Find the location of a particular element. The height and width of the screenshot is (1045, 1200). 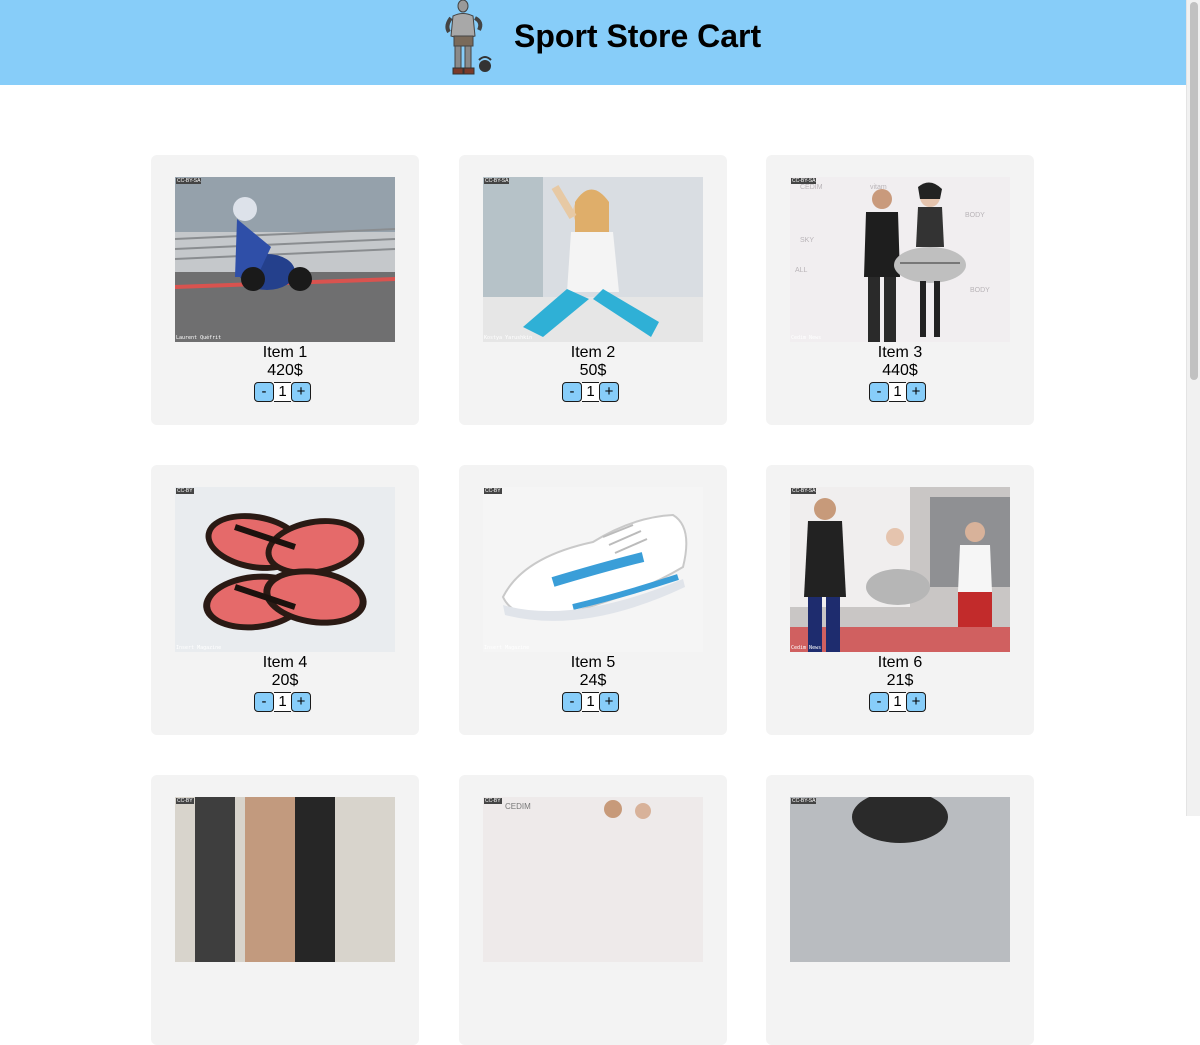

app-header: Sport Store Cart is located at coordinates (593, 42).